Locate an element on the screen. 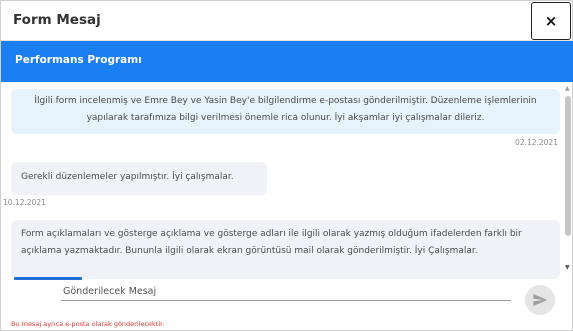 This screenshot has height=331, width=573. message-date: 10.12.2021 is located at coordinates (24, 202).